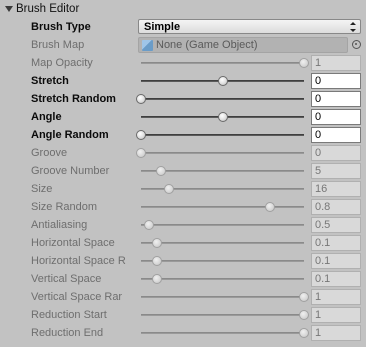  I want to click on slider-row: Angle 0, so click(183, 117).